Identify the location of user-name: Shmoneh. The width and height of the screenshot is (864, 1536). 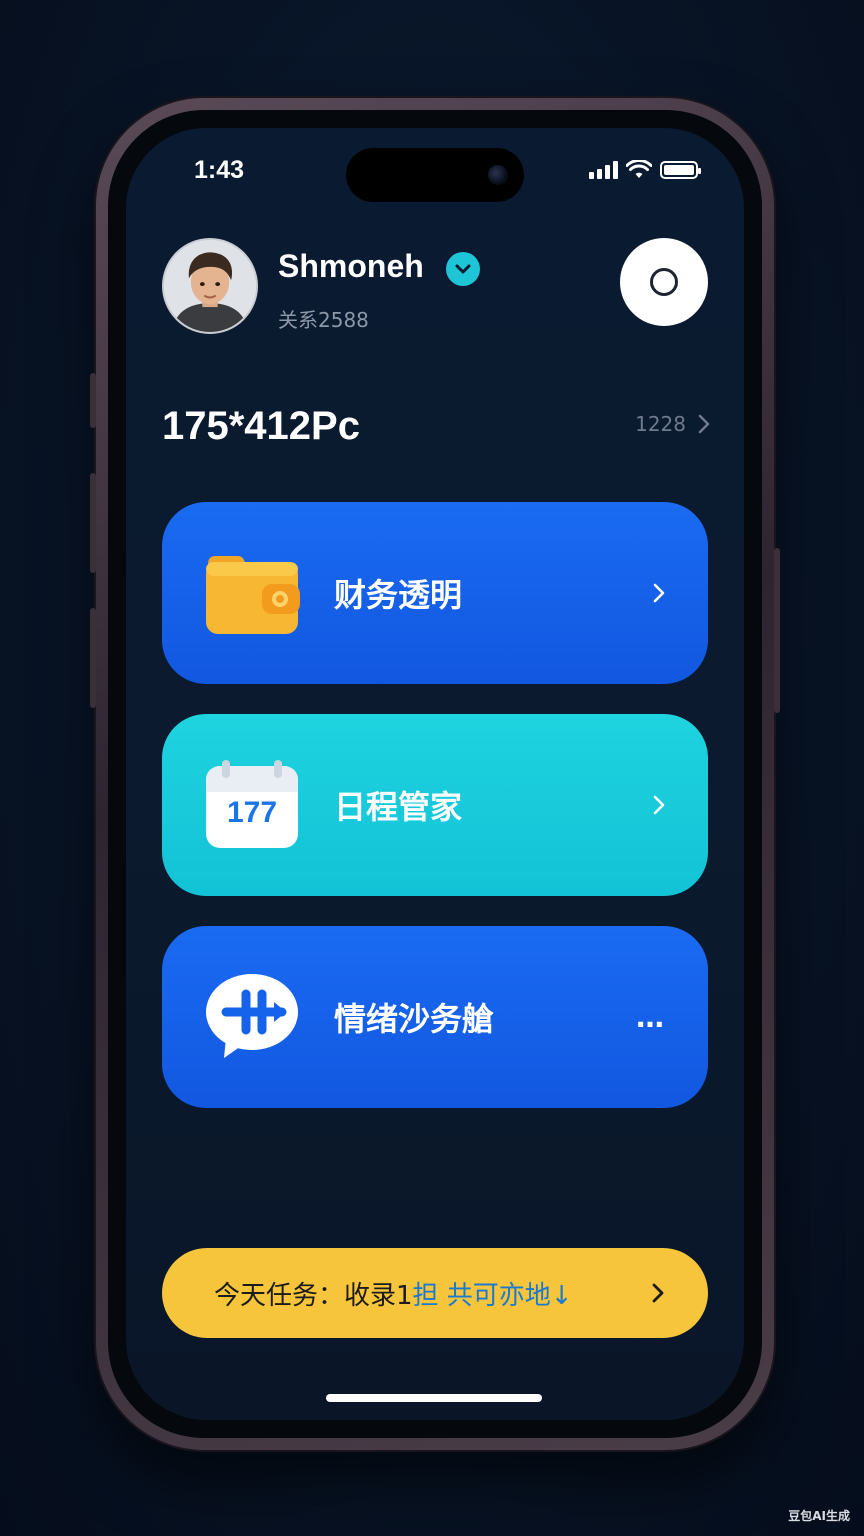
(351, 266).